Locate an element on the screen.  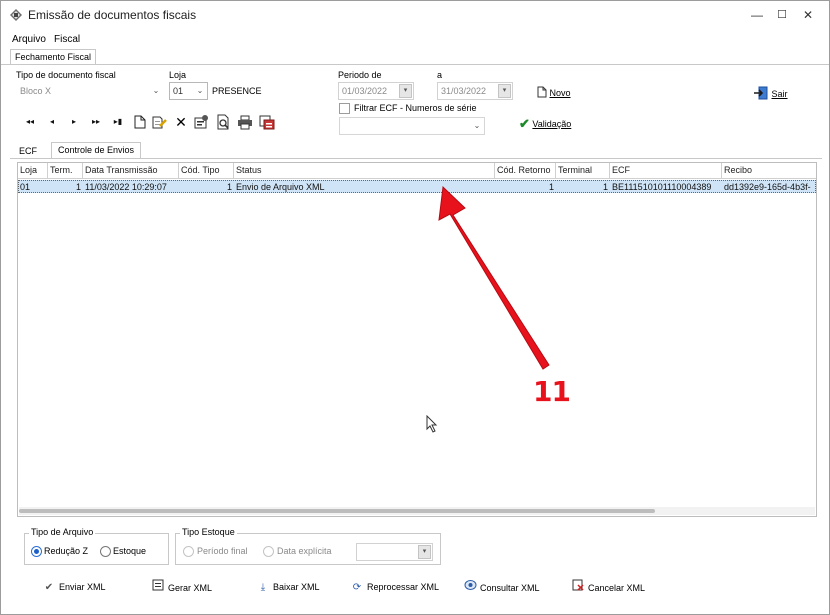
new-page-icon is located at coordinates (140, 122).